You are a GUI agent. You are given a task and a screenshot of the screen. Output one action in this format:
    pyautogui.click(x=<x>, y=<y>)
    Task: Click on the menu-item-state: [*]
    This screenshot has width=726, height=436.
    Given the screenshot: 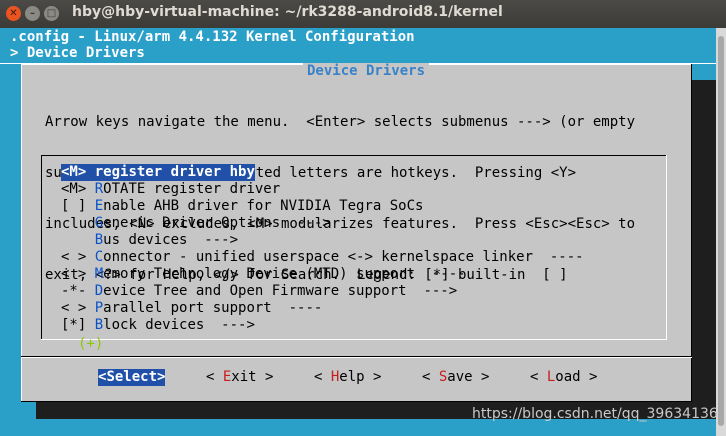 What is the action you would take?
    pyautogui.click(x=78, y=325)
    